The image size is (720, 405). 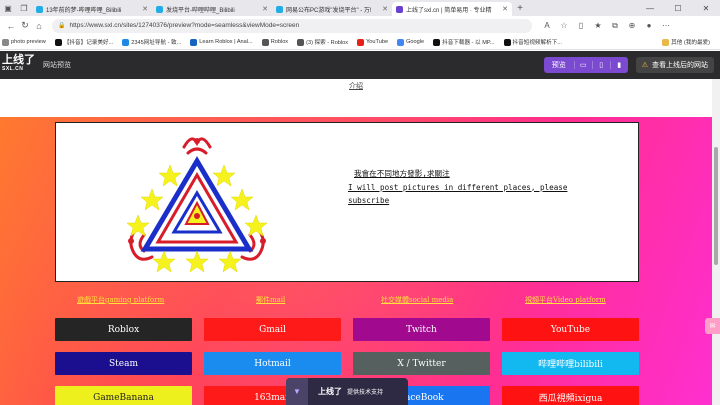 I want to click on category-gaming: 遊戲平台gaming platform, so click(x=120, y=300).